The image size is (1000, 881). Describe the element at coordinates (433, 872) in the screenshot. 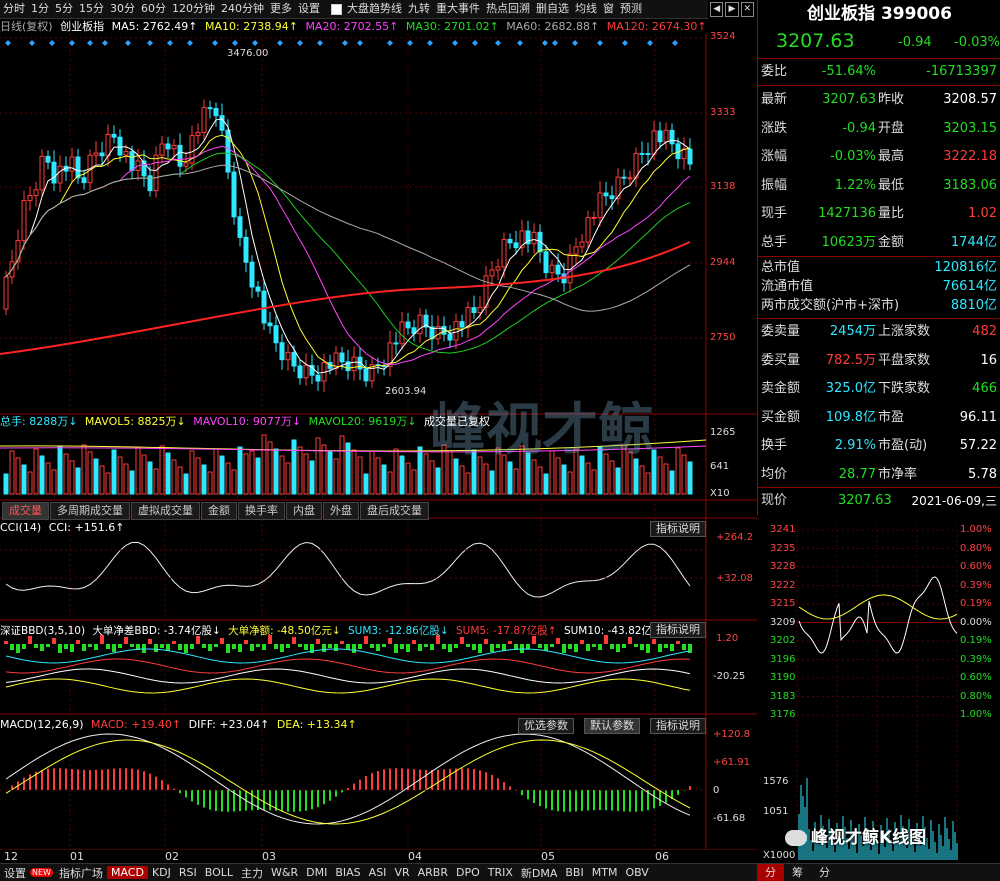

I see `bottom-indicator-tab: ARBR` at that location.